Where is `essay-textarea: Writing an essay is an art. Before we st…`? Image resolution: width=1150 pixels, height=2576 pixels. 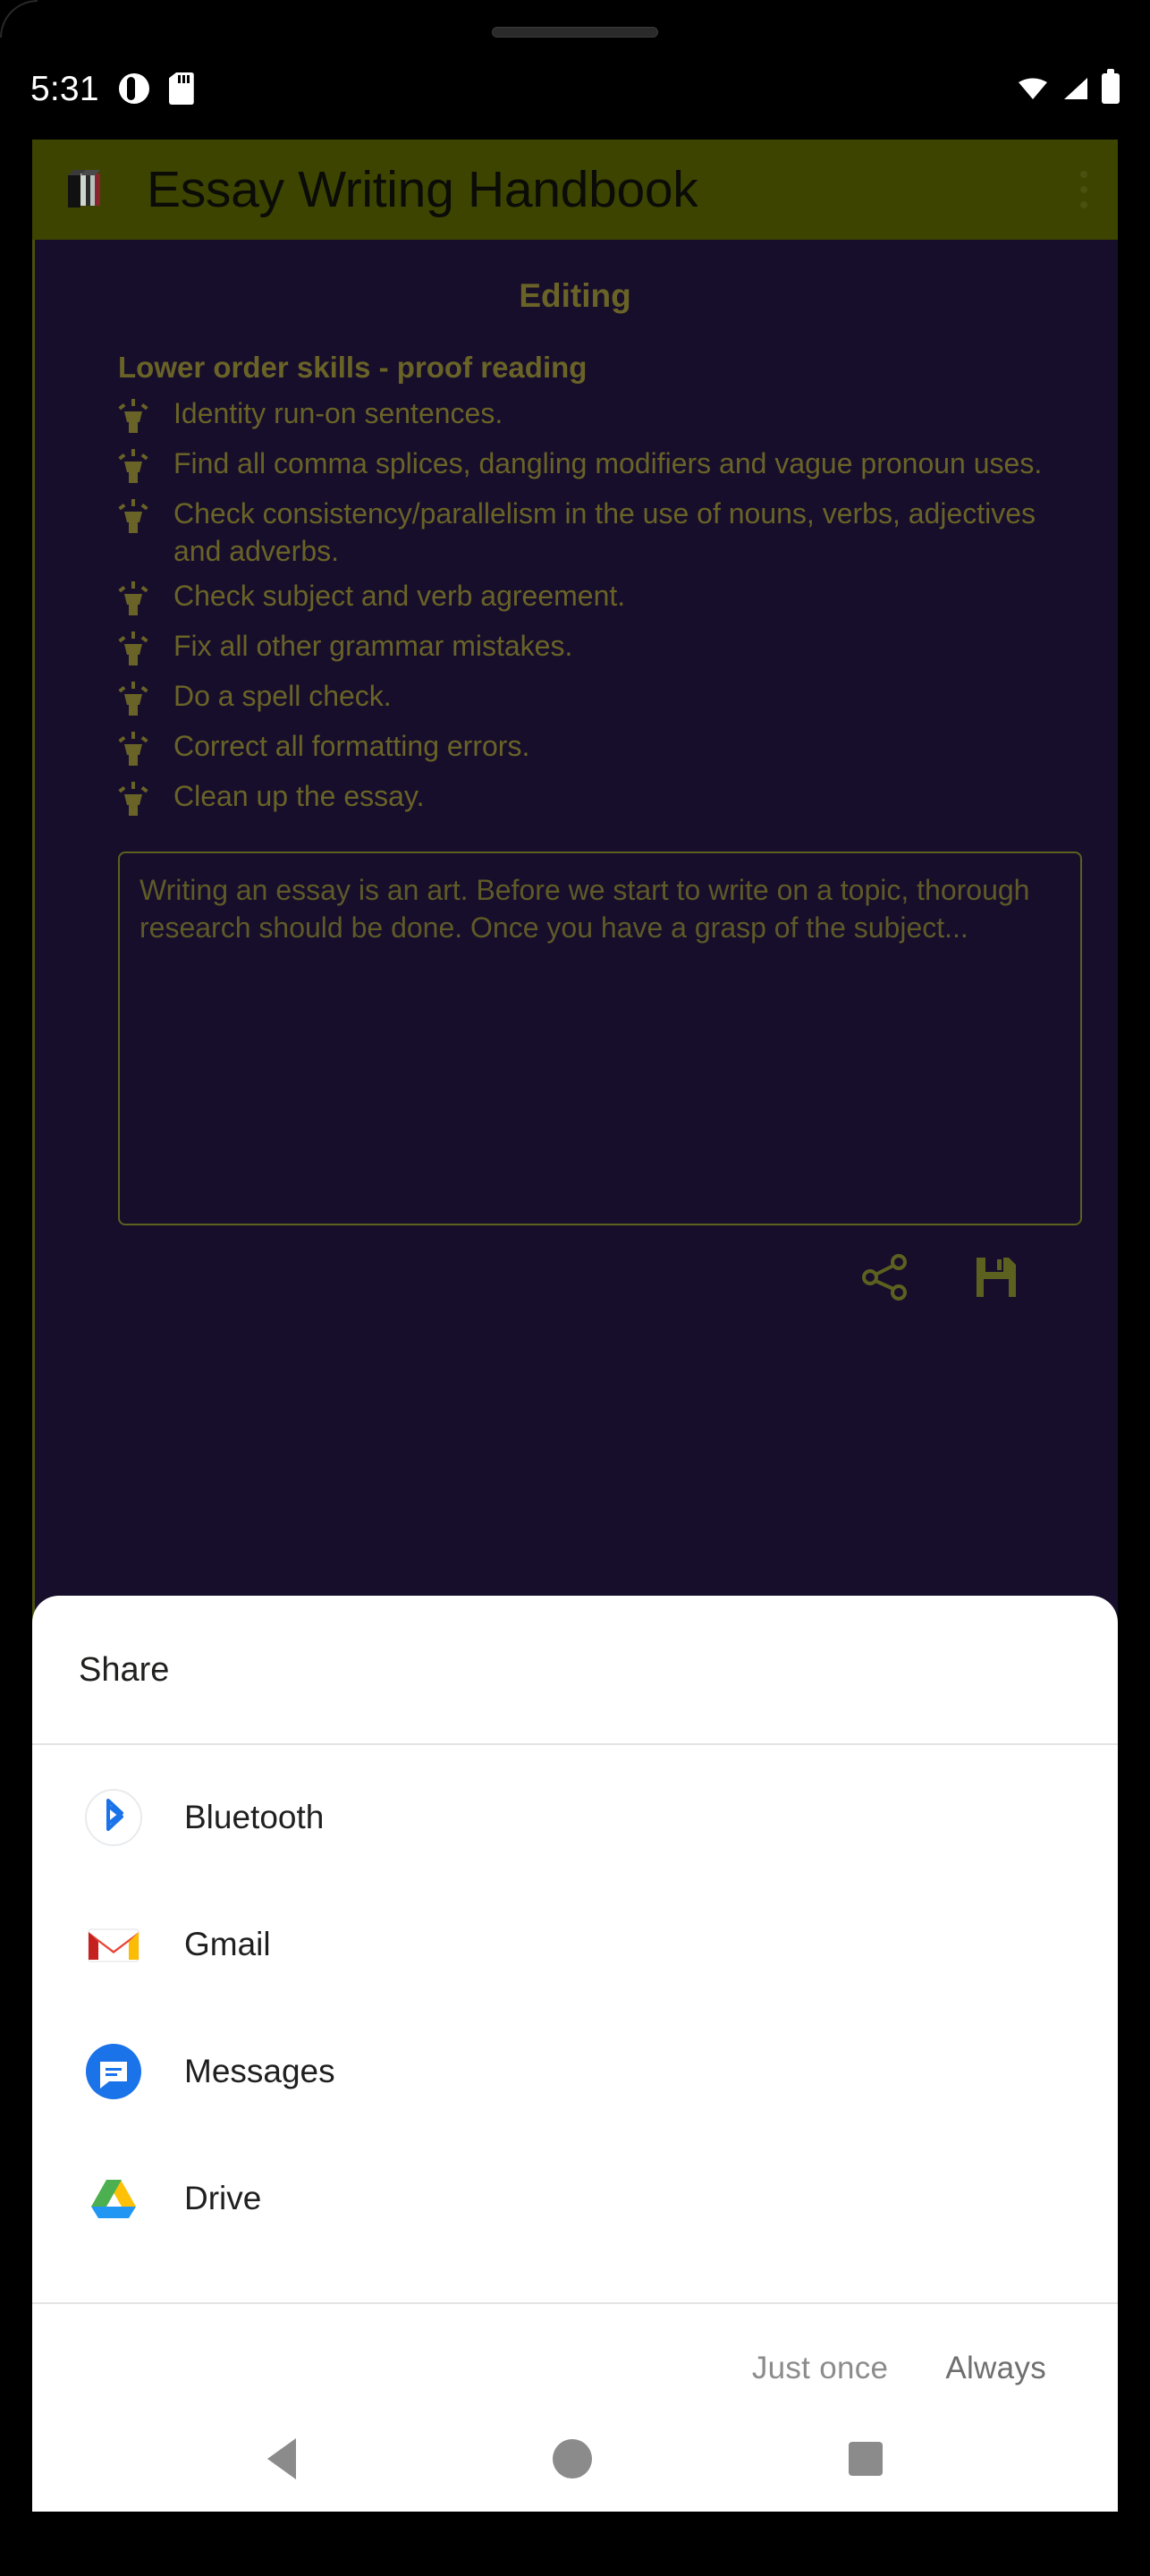
essay-textarea: Writing an essay is an art. Before we st… is located at coordinates (600, 1038).